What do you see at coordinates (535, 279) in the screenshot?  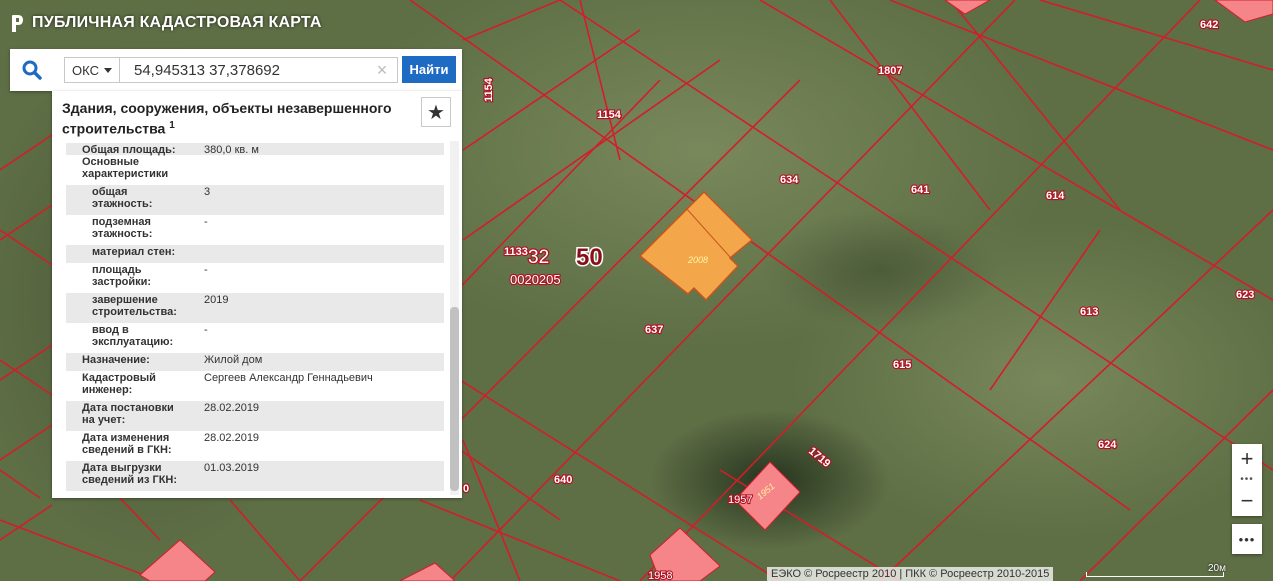 I see `quarter-number: 0020205` at bounding box center [535, 279].